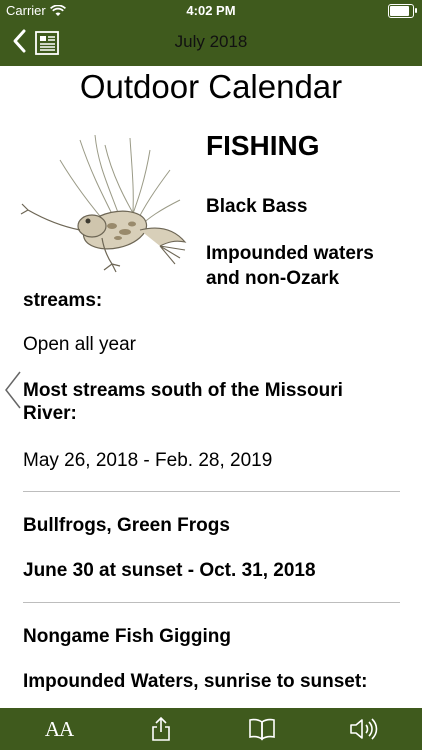 The width and height of the screenshot is (422, 750). Describe the element at coordinates (169, 570) in the screenshot. I see `season-dates-frogs: June 30 at sunset - Oct. 31, 2018` at that location.